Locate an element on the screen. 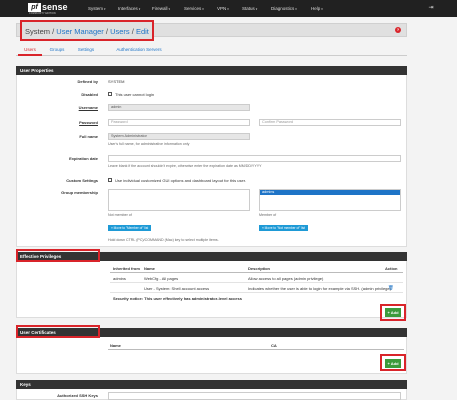  nav-interfaces: Interfaces▾ is located at coordinates (129, 8).